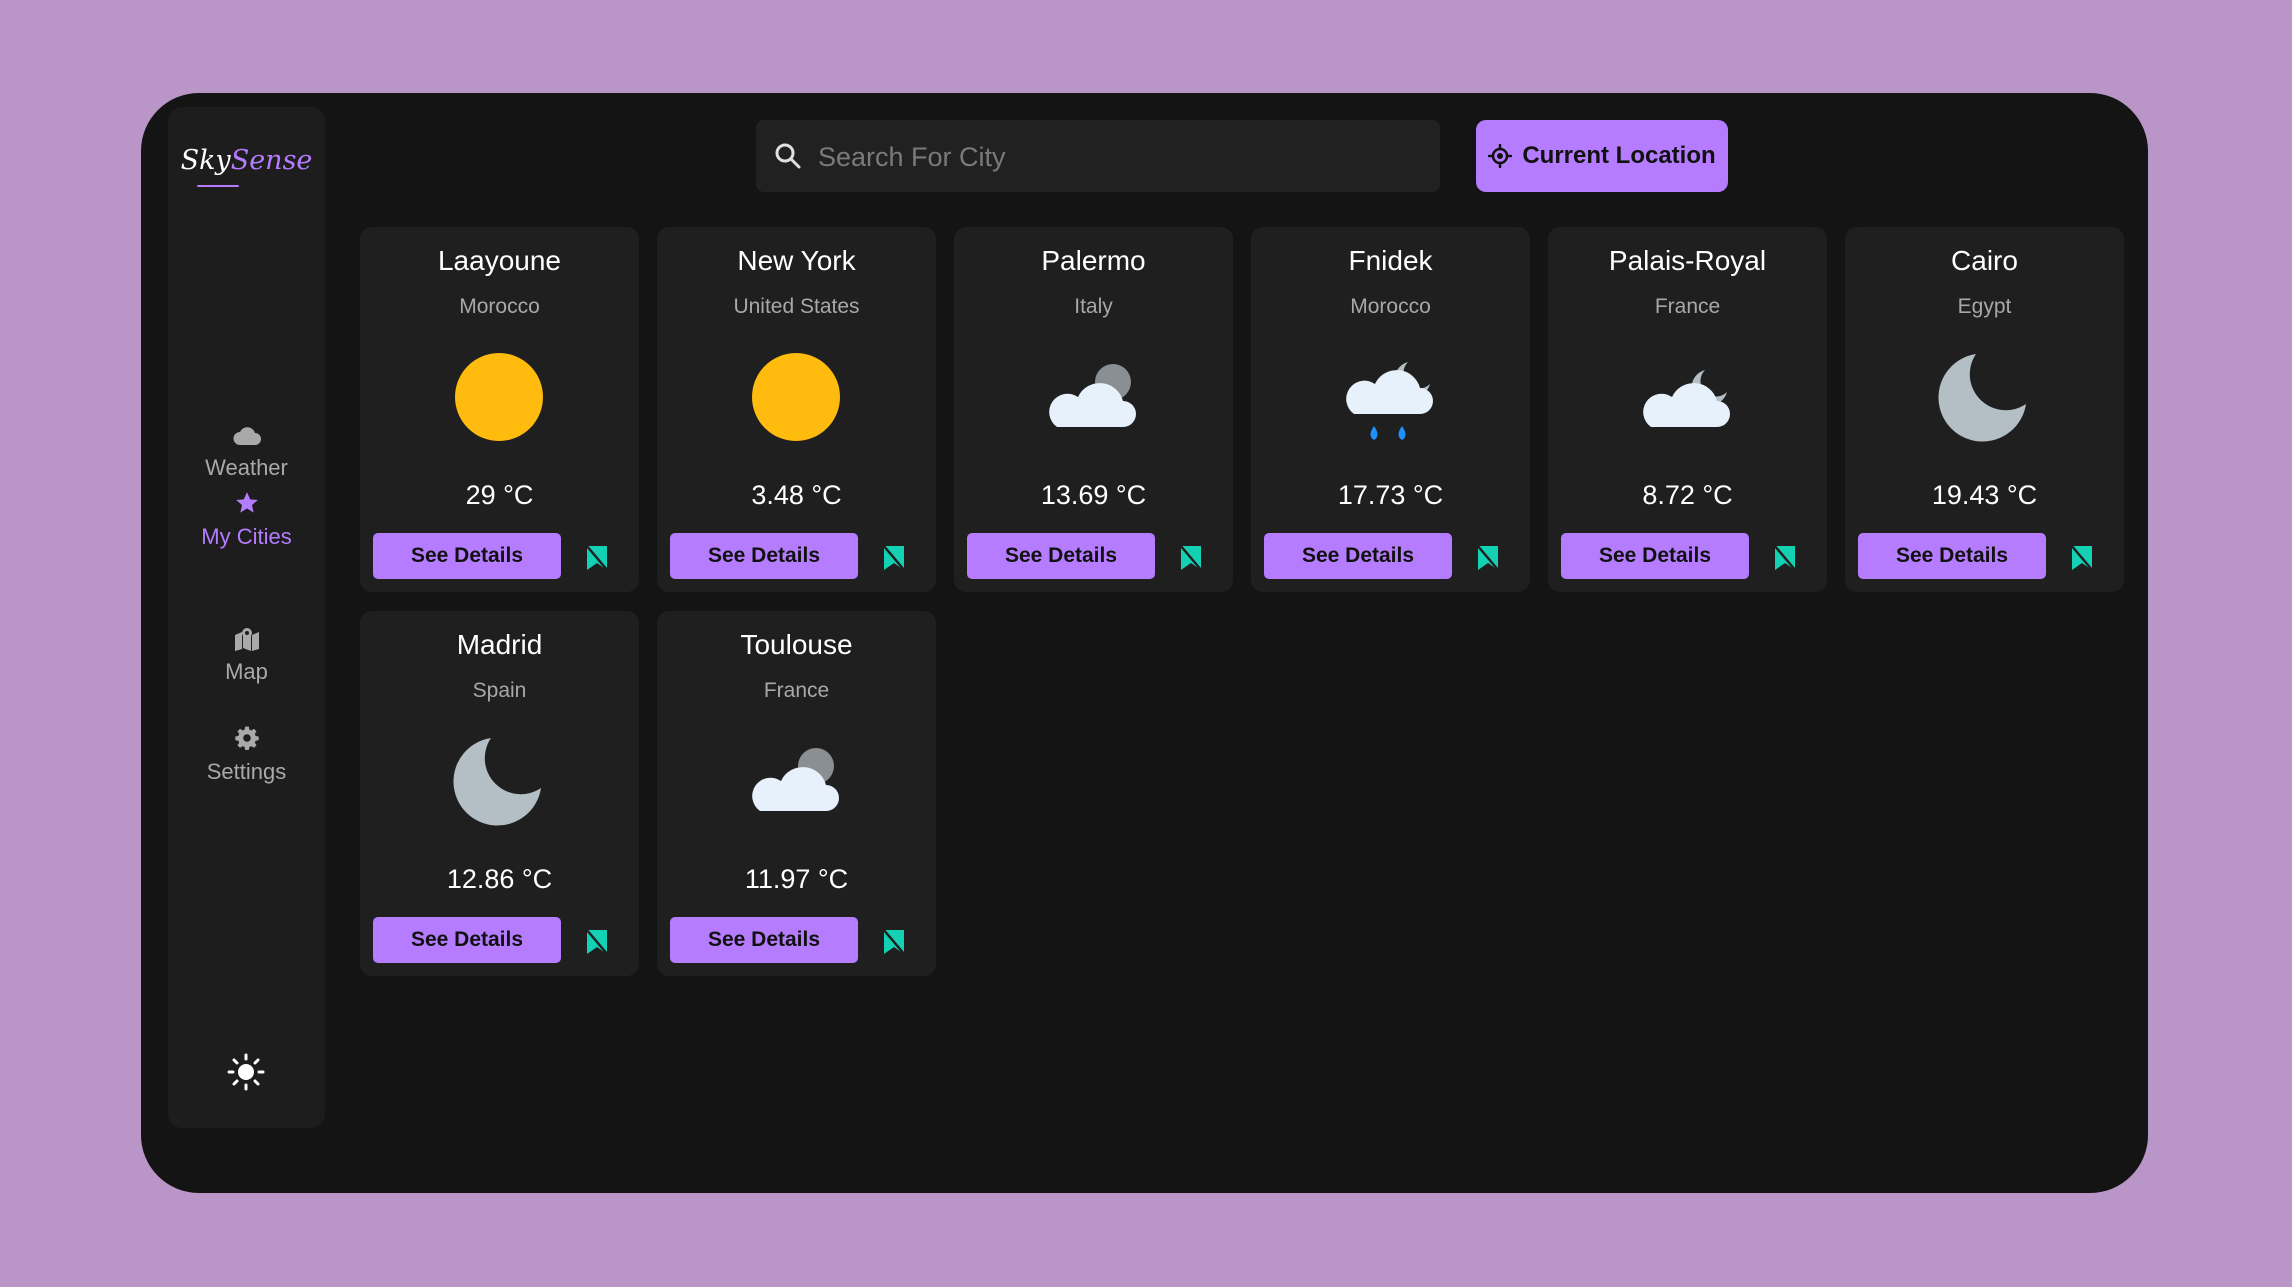 The width and height of the screenshot is (2292, 1287). Describe the element at coordinates (1389, 401) in the screenshot. I see `rain-night-icon` at that location.